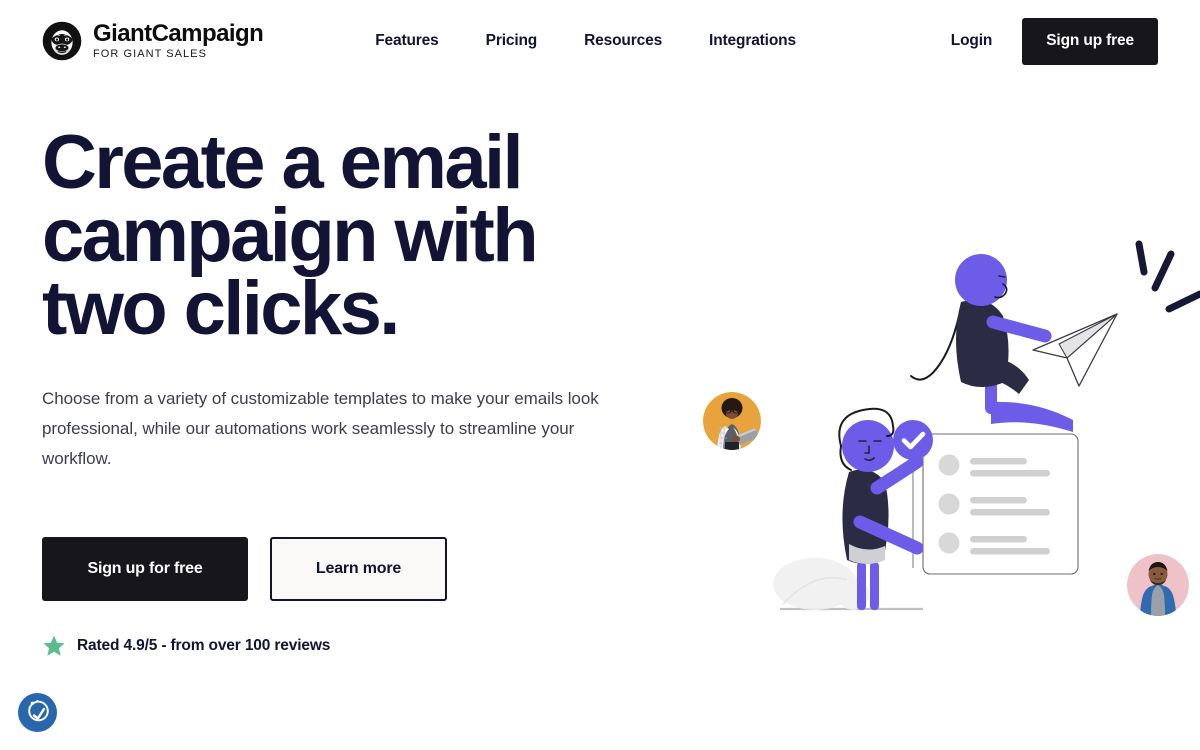 Image resolution: width=1200 pixels, height=750 pixels. Describe the element at coordinates (623, 41) in the screenshot. I see `nav-item-resources: Resources` at that location.